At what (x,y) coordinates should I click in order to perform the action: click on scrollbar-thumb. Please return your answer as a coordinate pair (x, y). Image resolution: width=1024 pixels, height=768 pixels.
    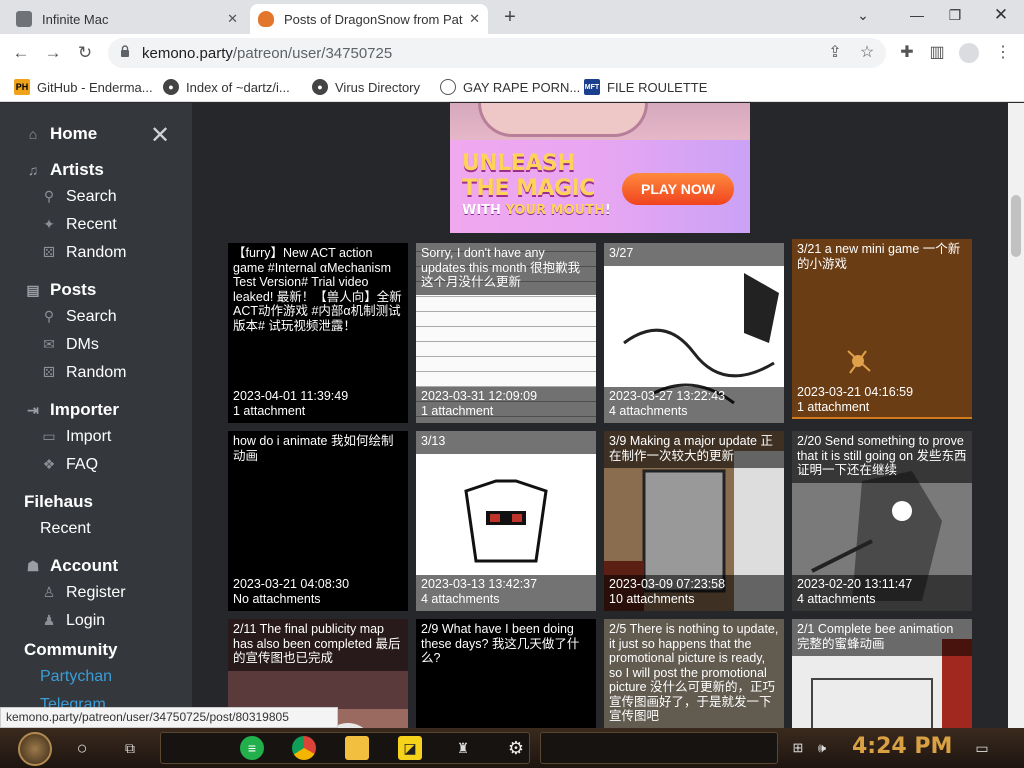
    Looking at the image, I should click on (1016, 226).